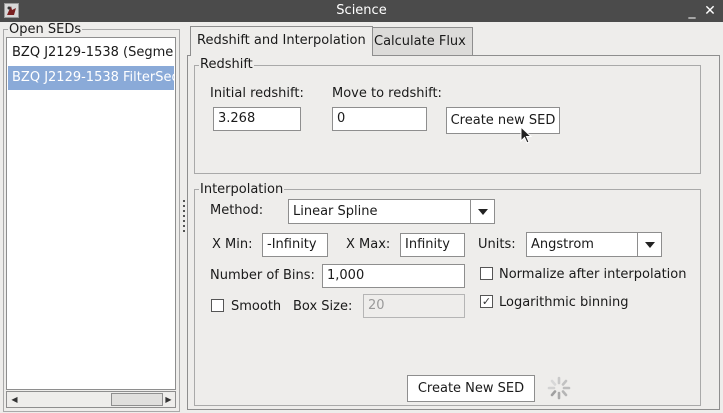 The image size is (723, 413). Describe the element at coordinates (281, 41) in the screenshot. I see `tab-redshift-interpolation: Redshift and Interpolation` at that location.